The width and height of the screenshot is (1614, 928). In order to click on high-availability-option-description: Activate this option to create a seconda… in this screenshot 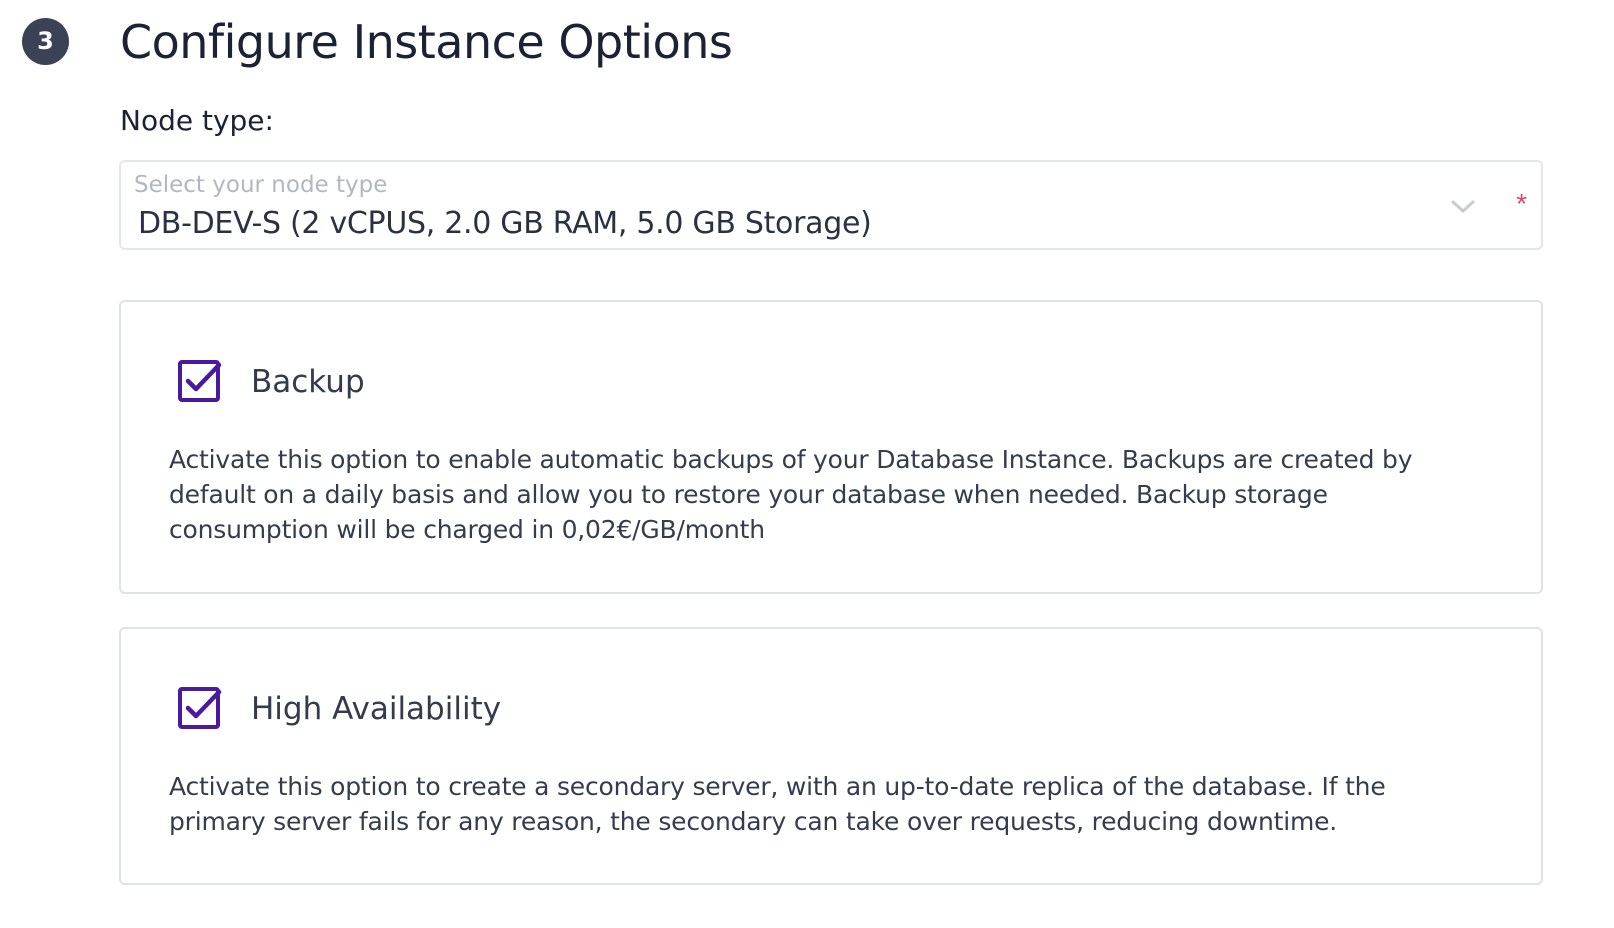, I will do `click(777, 804)`.